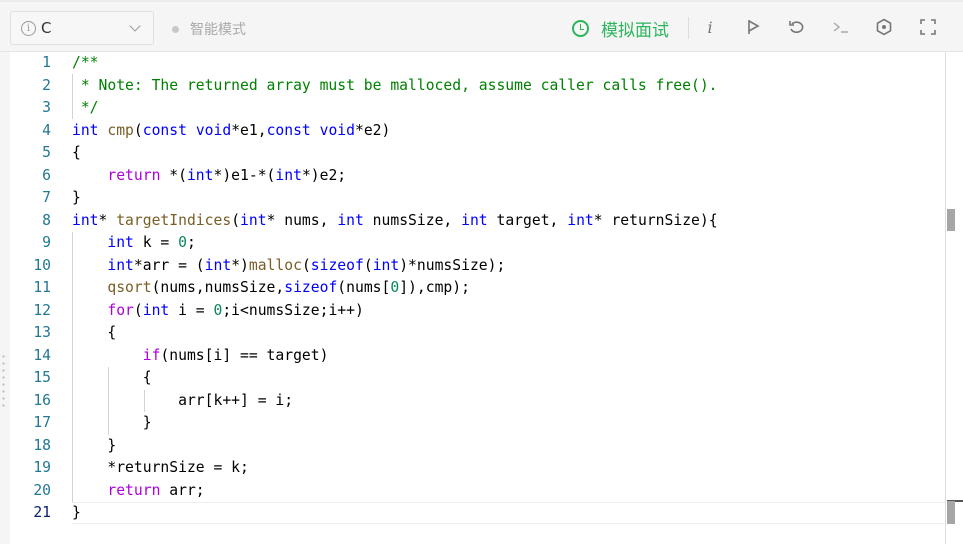 The height and width of the screenshot is (544, 963). Describe the element at coordinates (753, 27) in the screenshot. I see `flag-icon` at that location.